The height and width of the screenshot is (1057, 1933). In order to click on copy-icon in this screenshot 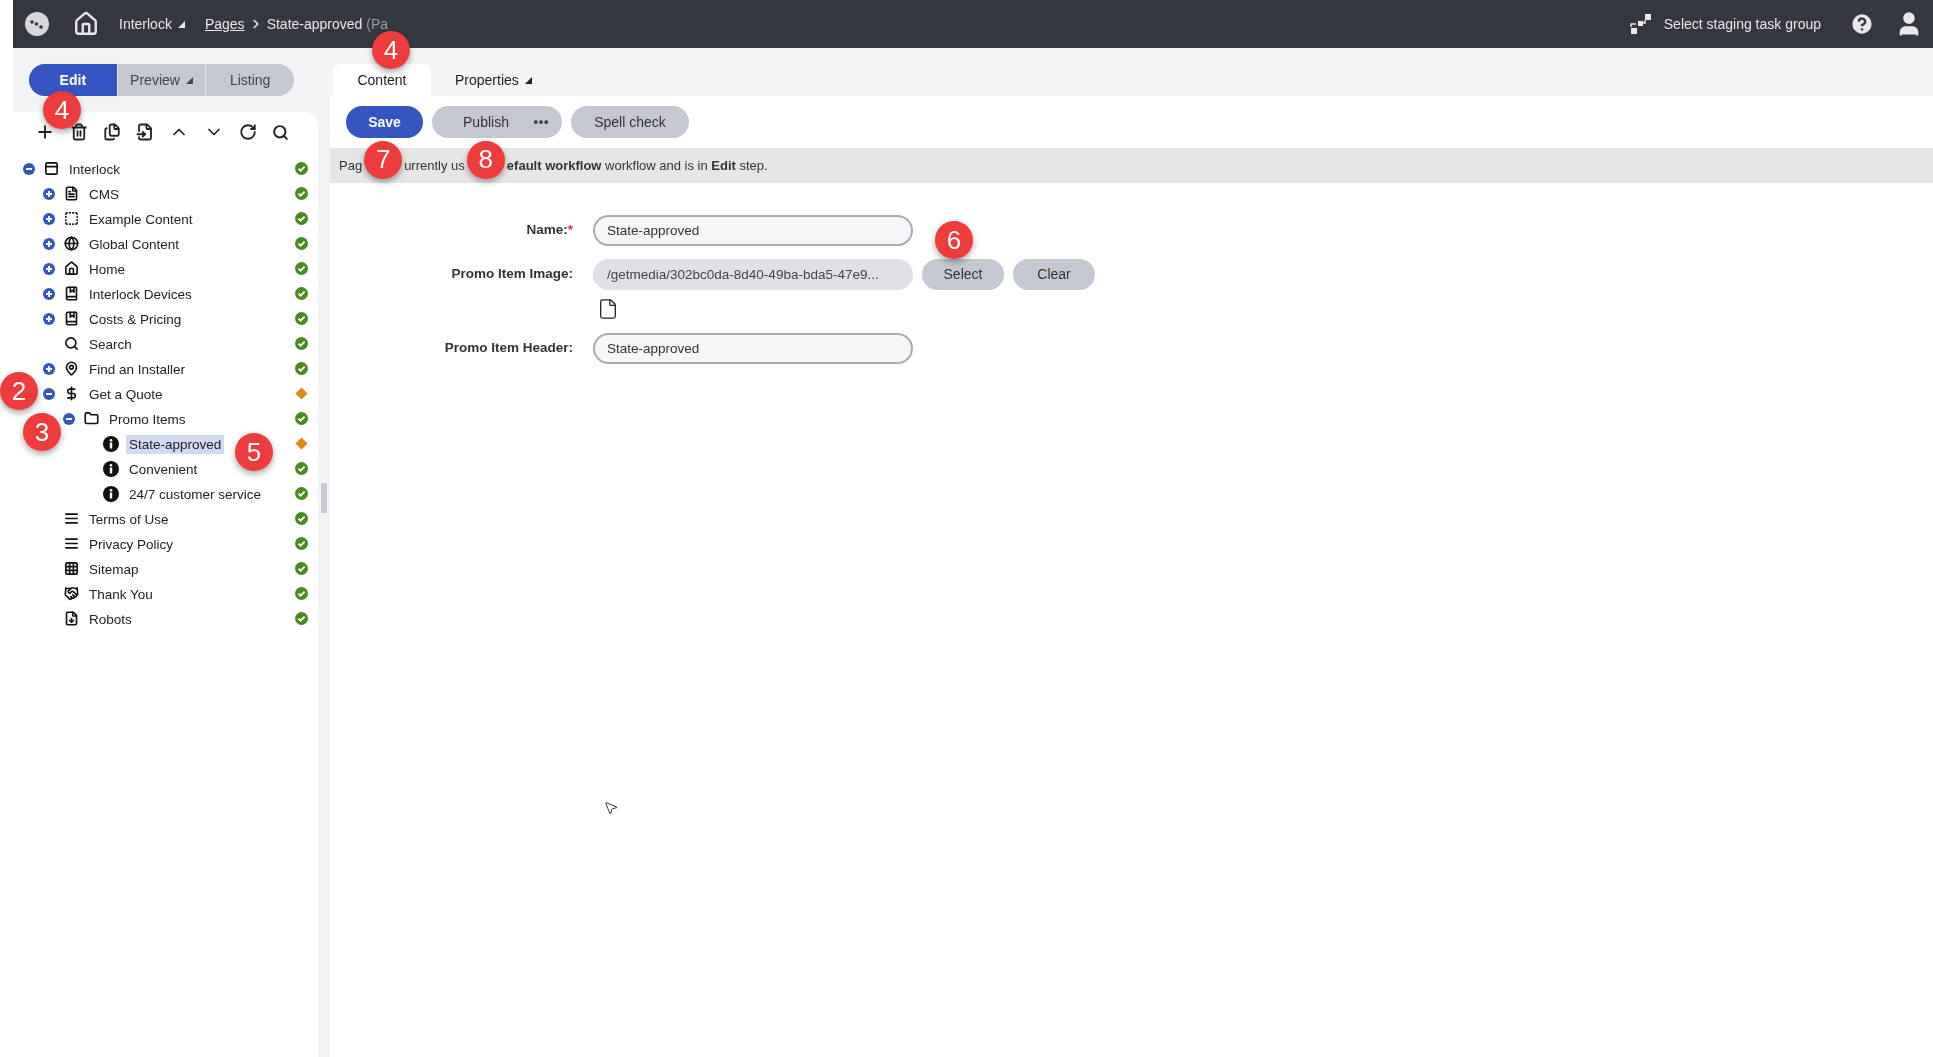, I will do `click(112, 132)`.